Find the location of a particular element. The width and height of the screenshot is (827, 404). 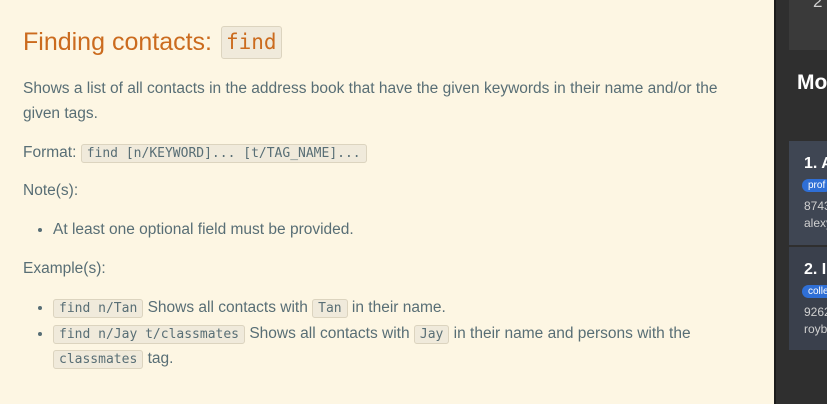

example-keyword-code: Jay is located at coordinates (431, 334).